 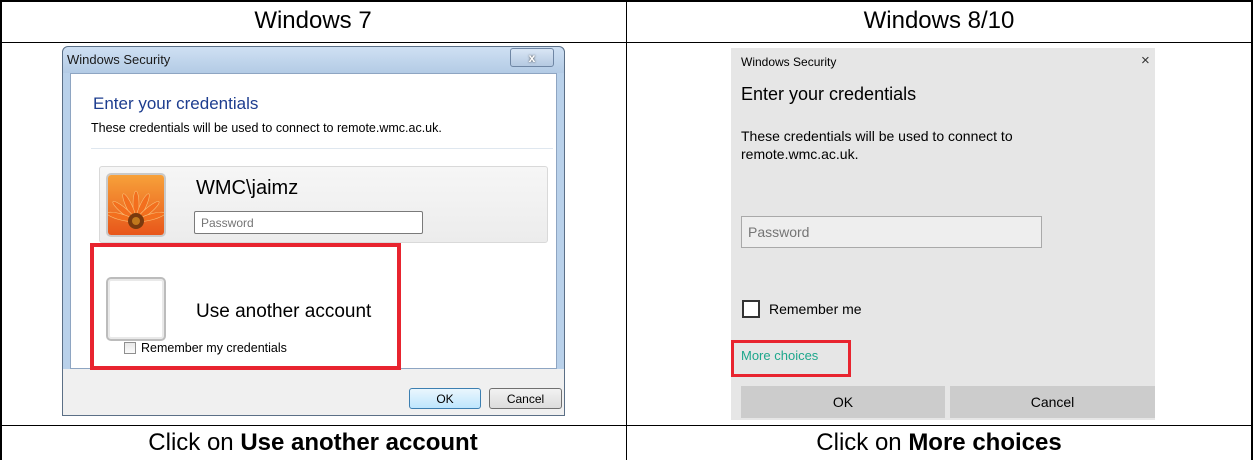 I want to click on column-header-windows7: Windows 7, so click(x=313, y=20).